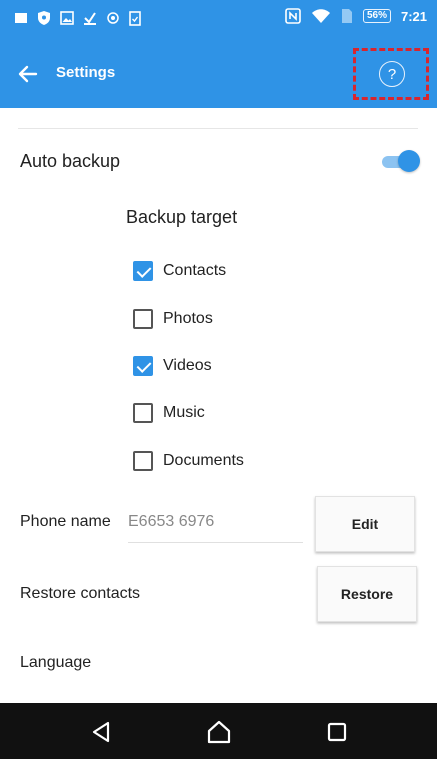 This screenshot has height=759, width=437. What do you see at coordinates (233, 413) in the screenshot?
I see `checkbox-music: Music` at bounding box center [233, 413].